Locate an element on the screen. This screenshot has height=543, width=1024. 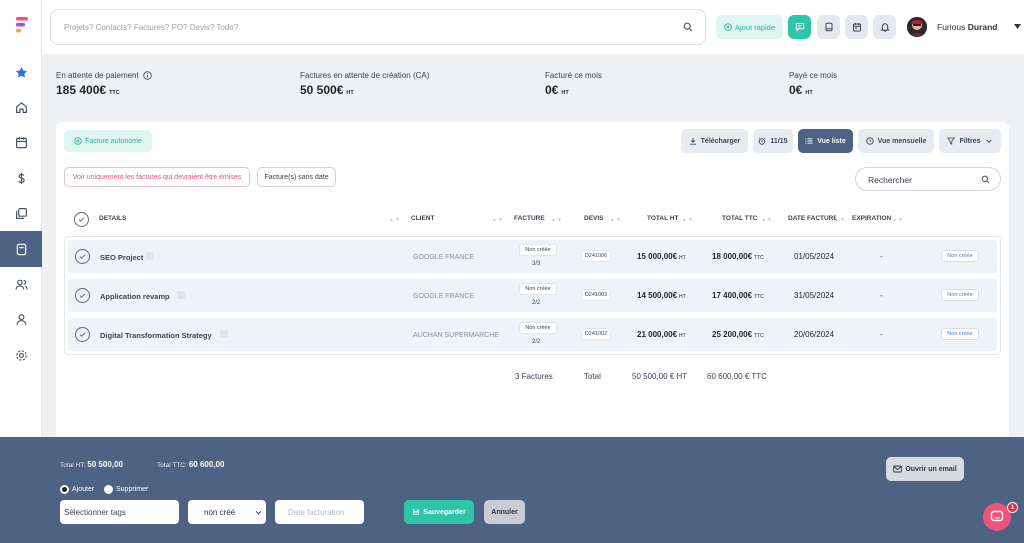
sidebar-item-team is located at coordinates (21, 284).